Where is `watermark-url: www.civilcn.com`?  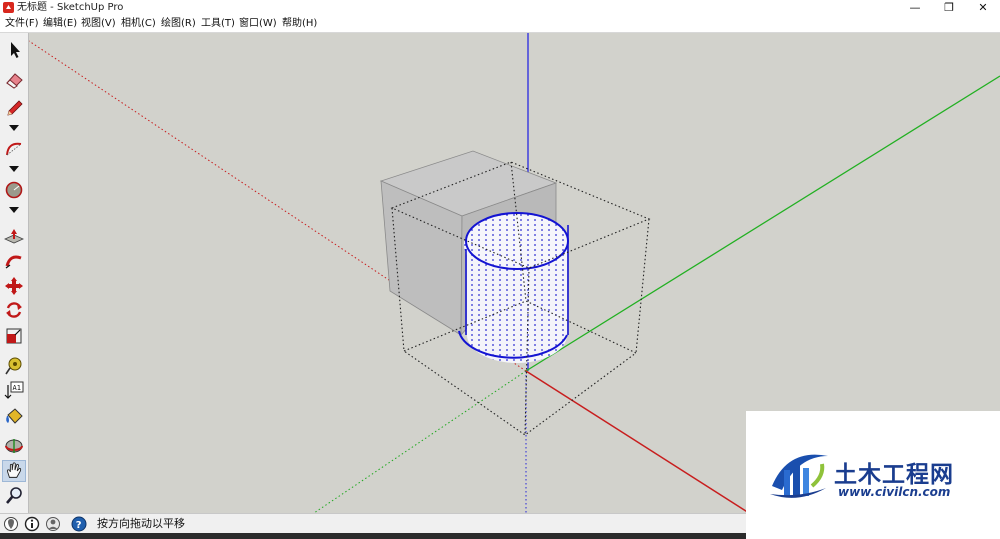
watermark-url: www.civilcn.com is located at coordinates (894, 492).